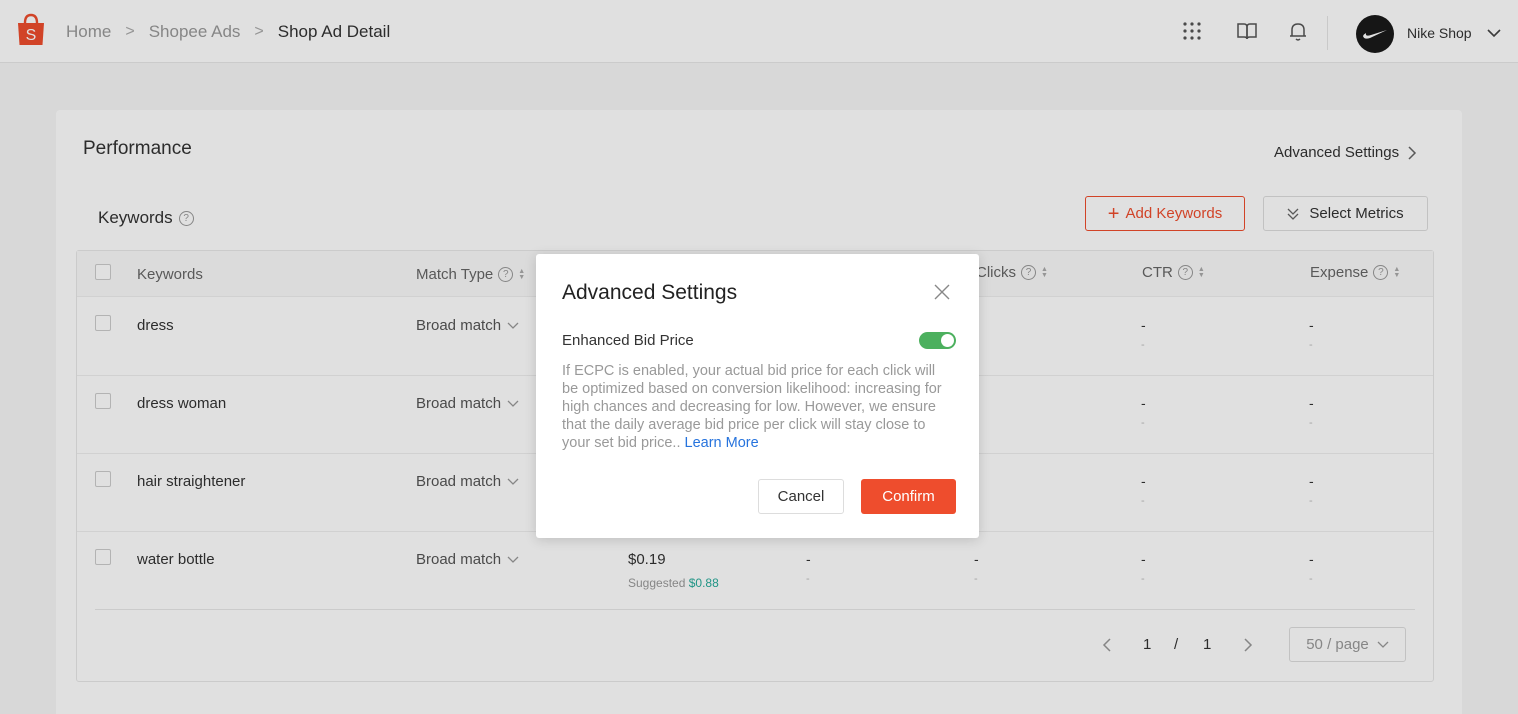 Image resolution: width=1518 pixels, height=714 pixels. What do you see at coordinates (650, 292) in the screenshot?
I see `modal-title: Advanced Settings` at bounding box center [650, 292].